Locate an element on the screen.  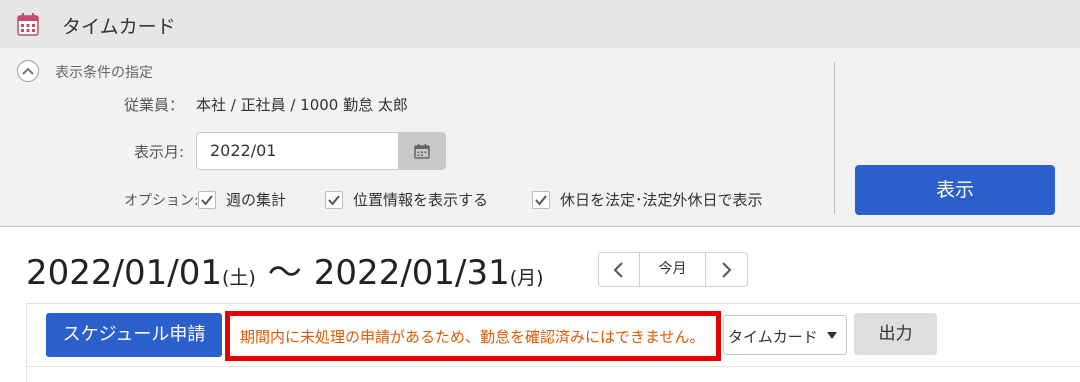
chevron-left-icon is located at coordinates (618, 270).